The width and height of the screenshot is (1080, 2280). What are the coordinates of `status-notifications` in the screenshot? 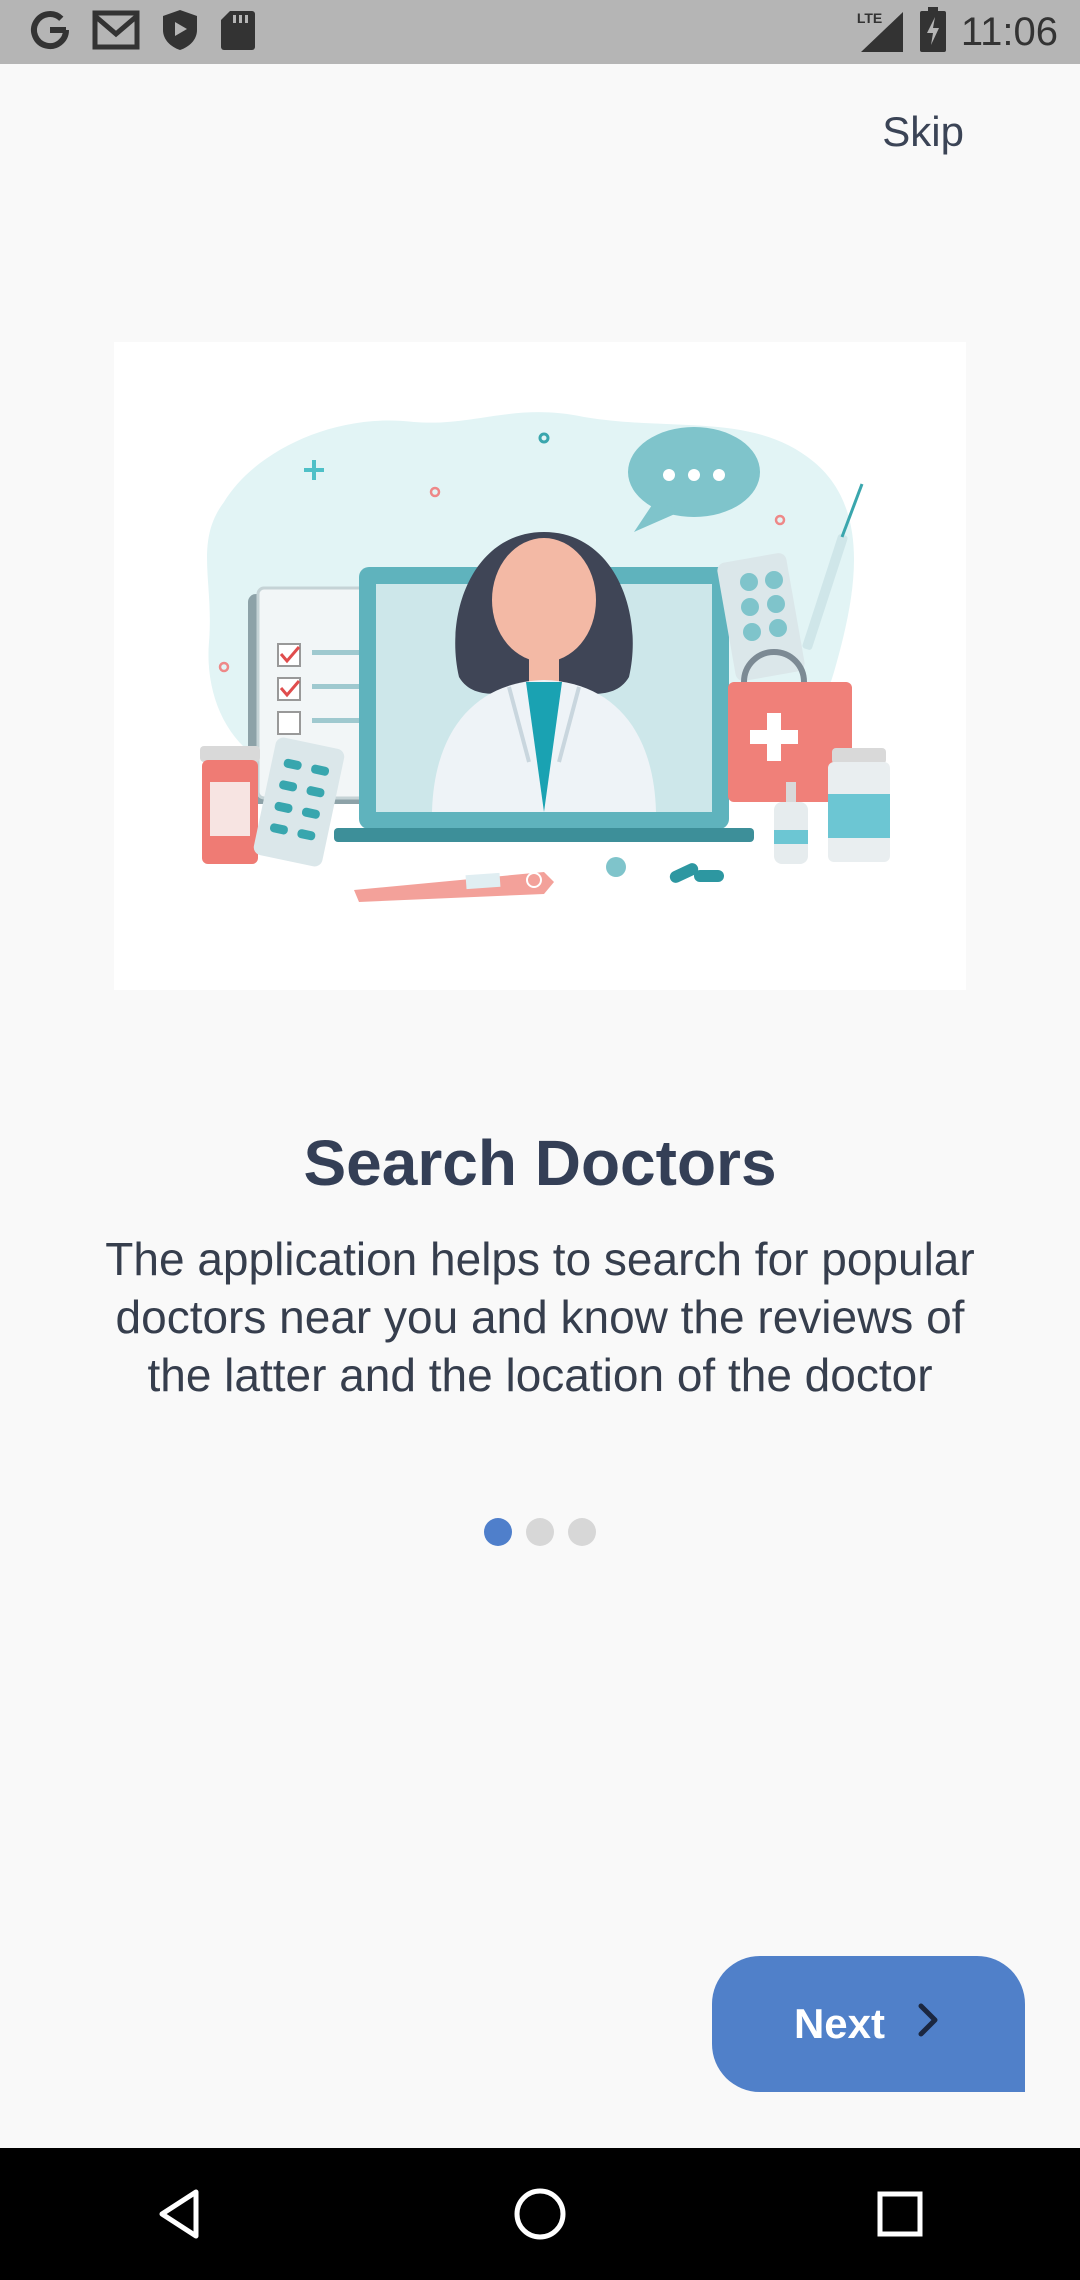 It's located at (142, 32).